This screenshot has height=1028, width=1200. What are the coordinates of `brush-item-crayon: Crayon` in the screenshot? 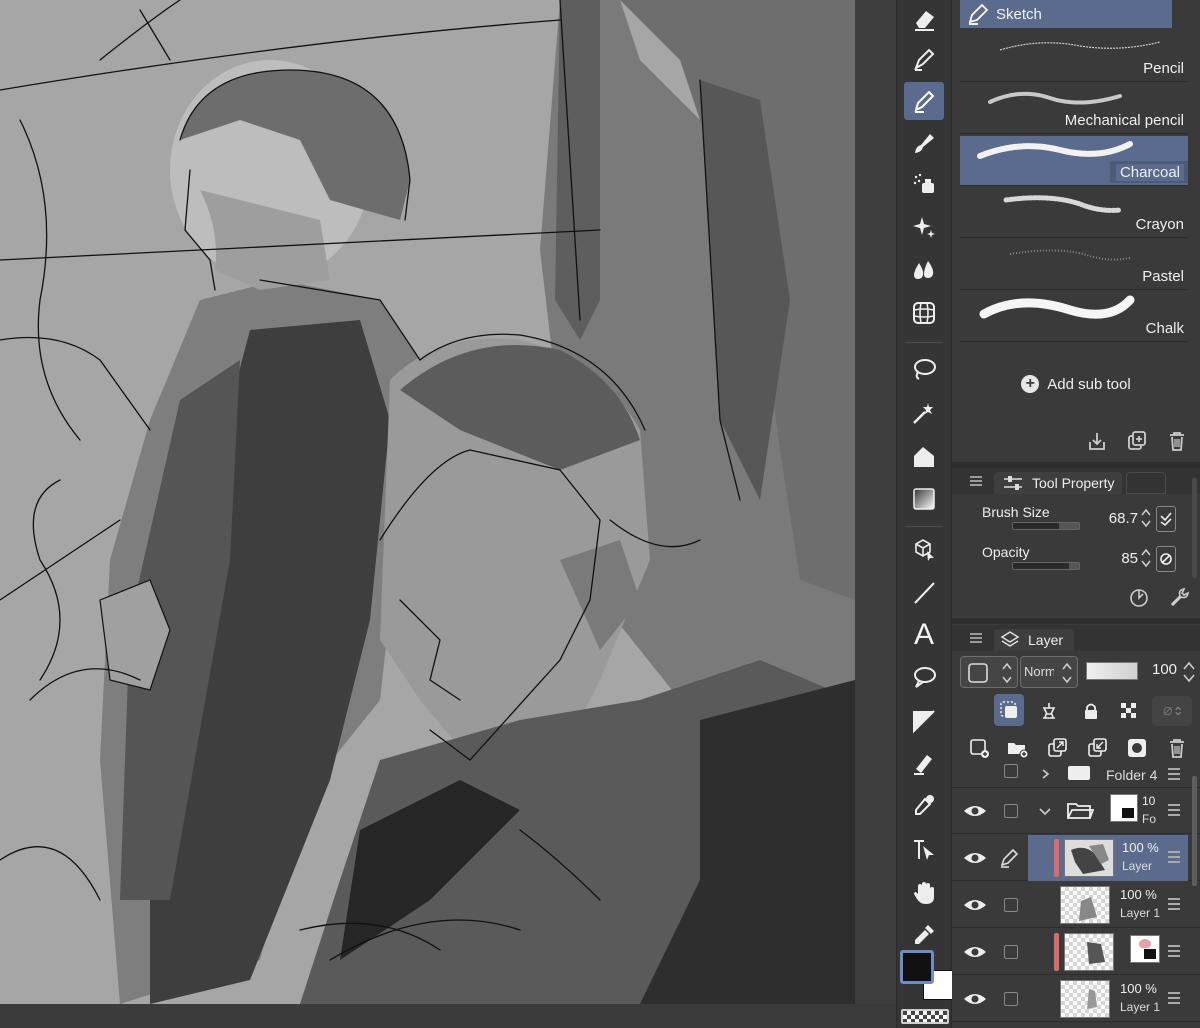 It's located at (1074, 213).